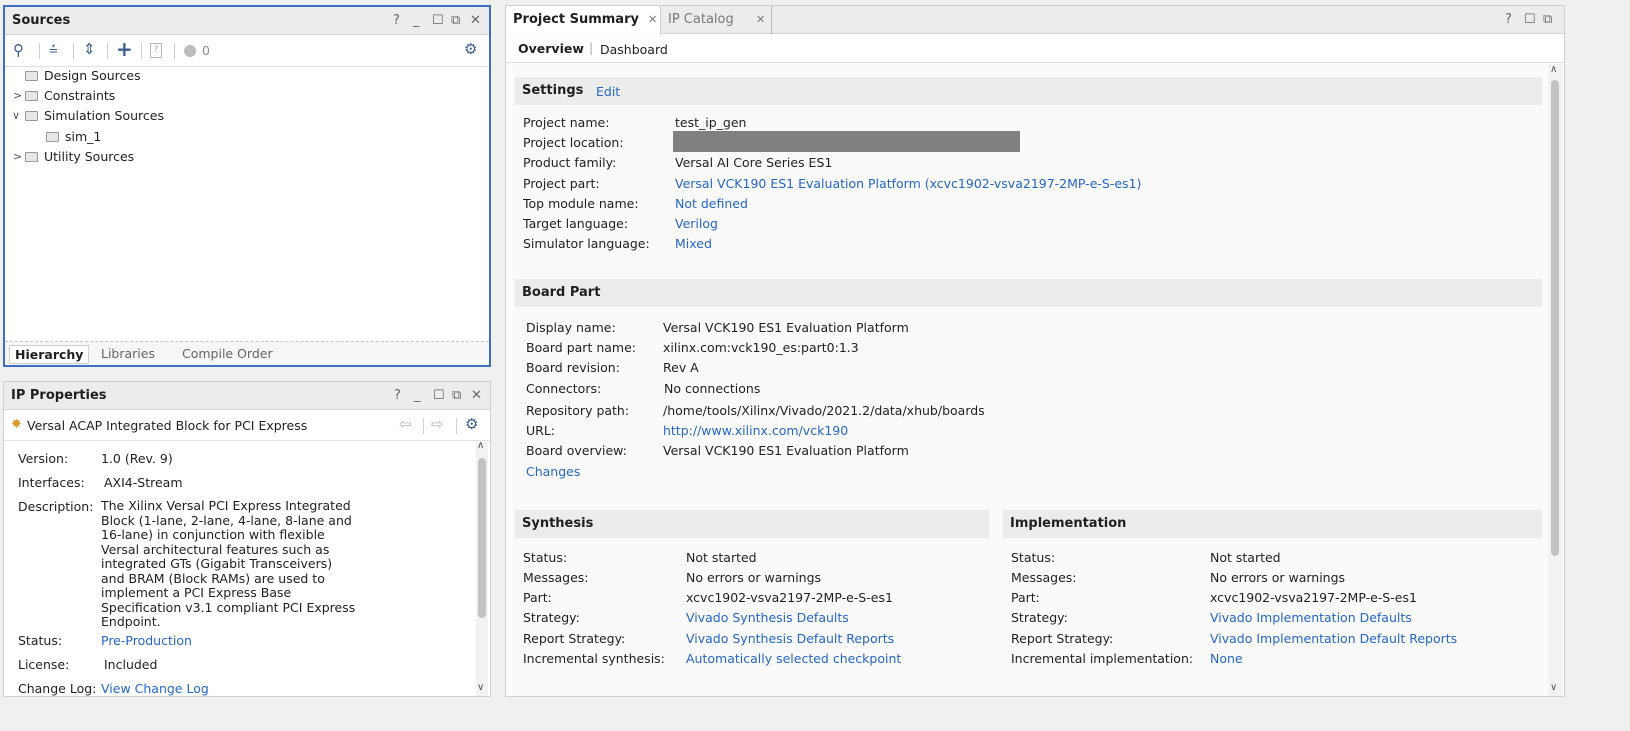 The height and width of the screenshot is (731, 1630). What do you see at coordinates (43, 458) in the screenshot?
I see `version-label: Version:` at bounding box center [43, 458].